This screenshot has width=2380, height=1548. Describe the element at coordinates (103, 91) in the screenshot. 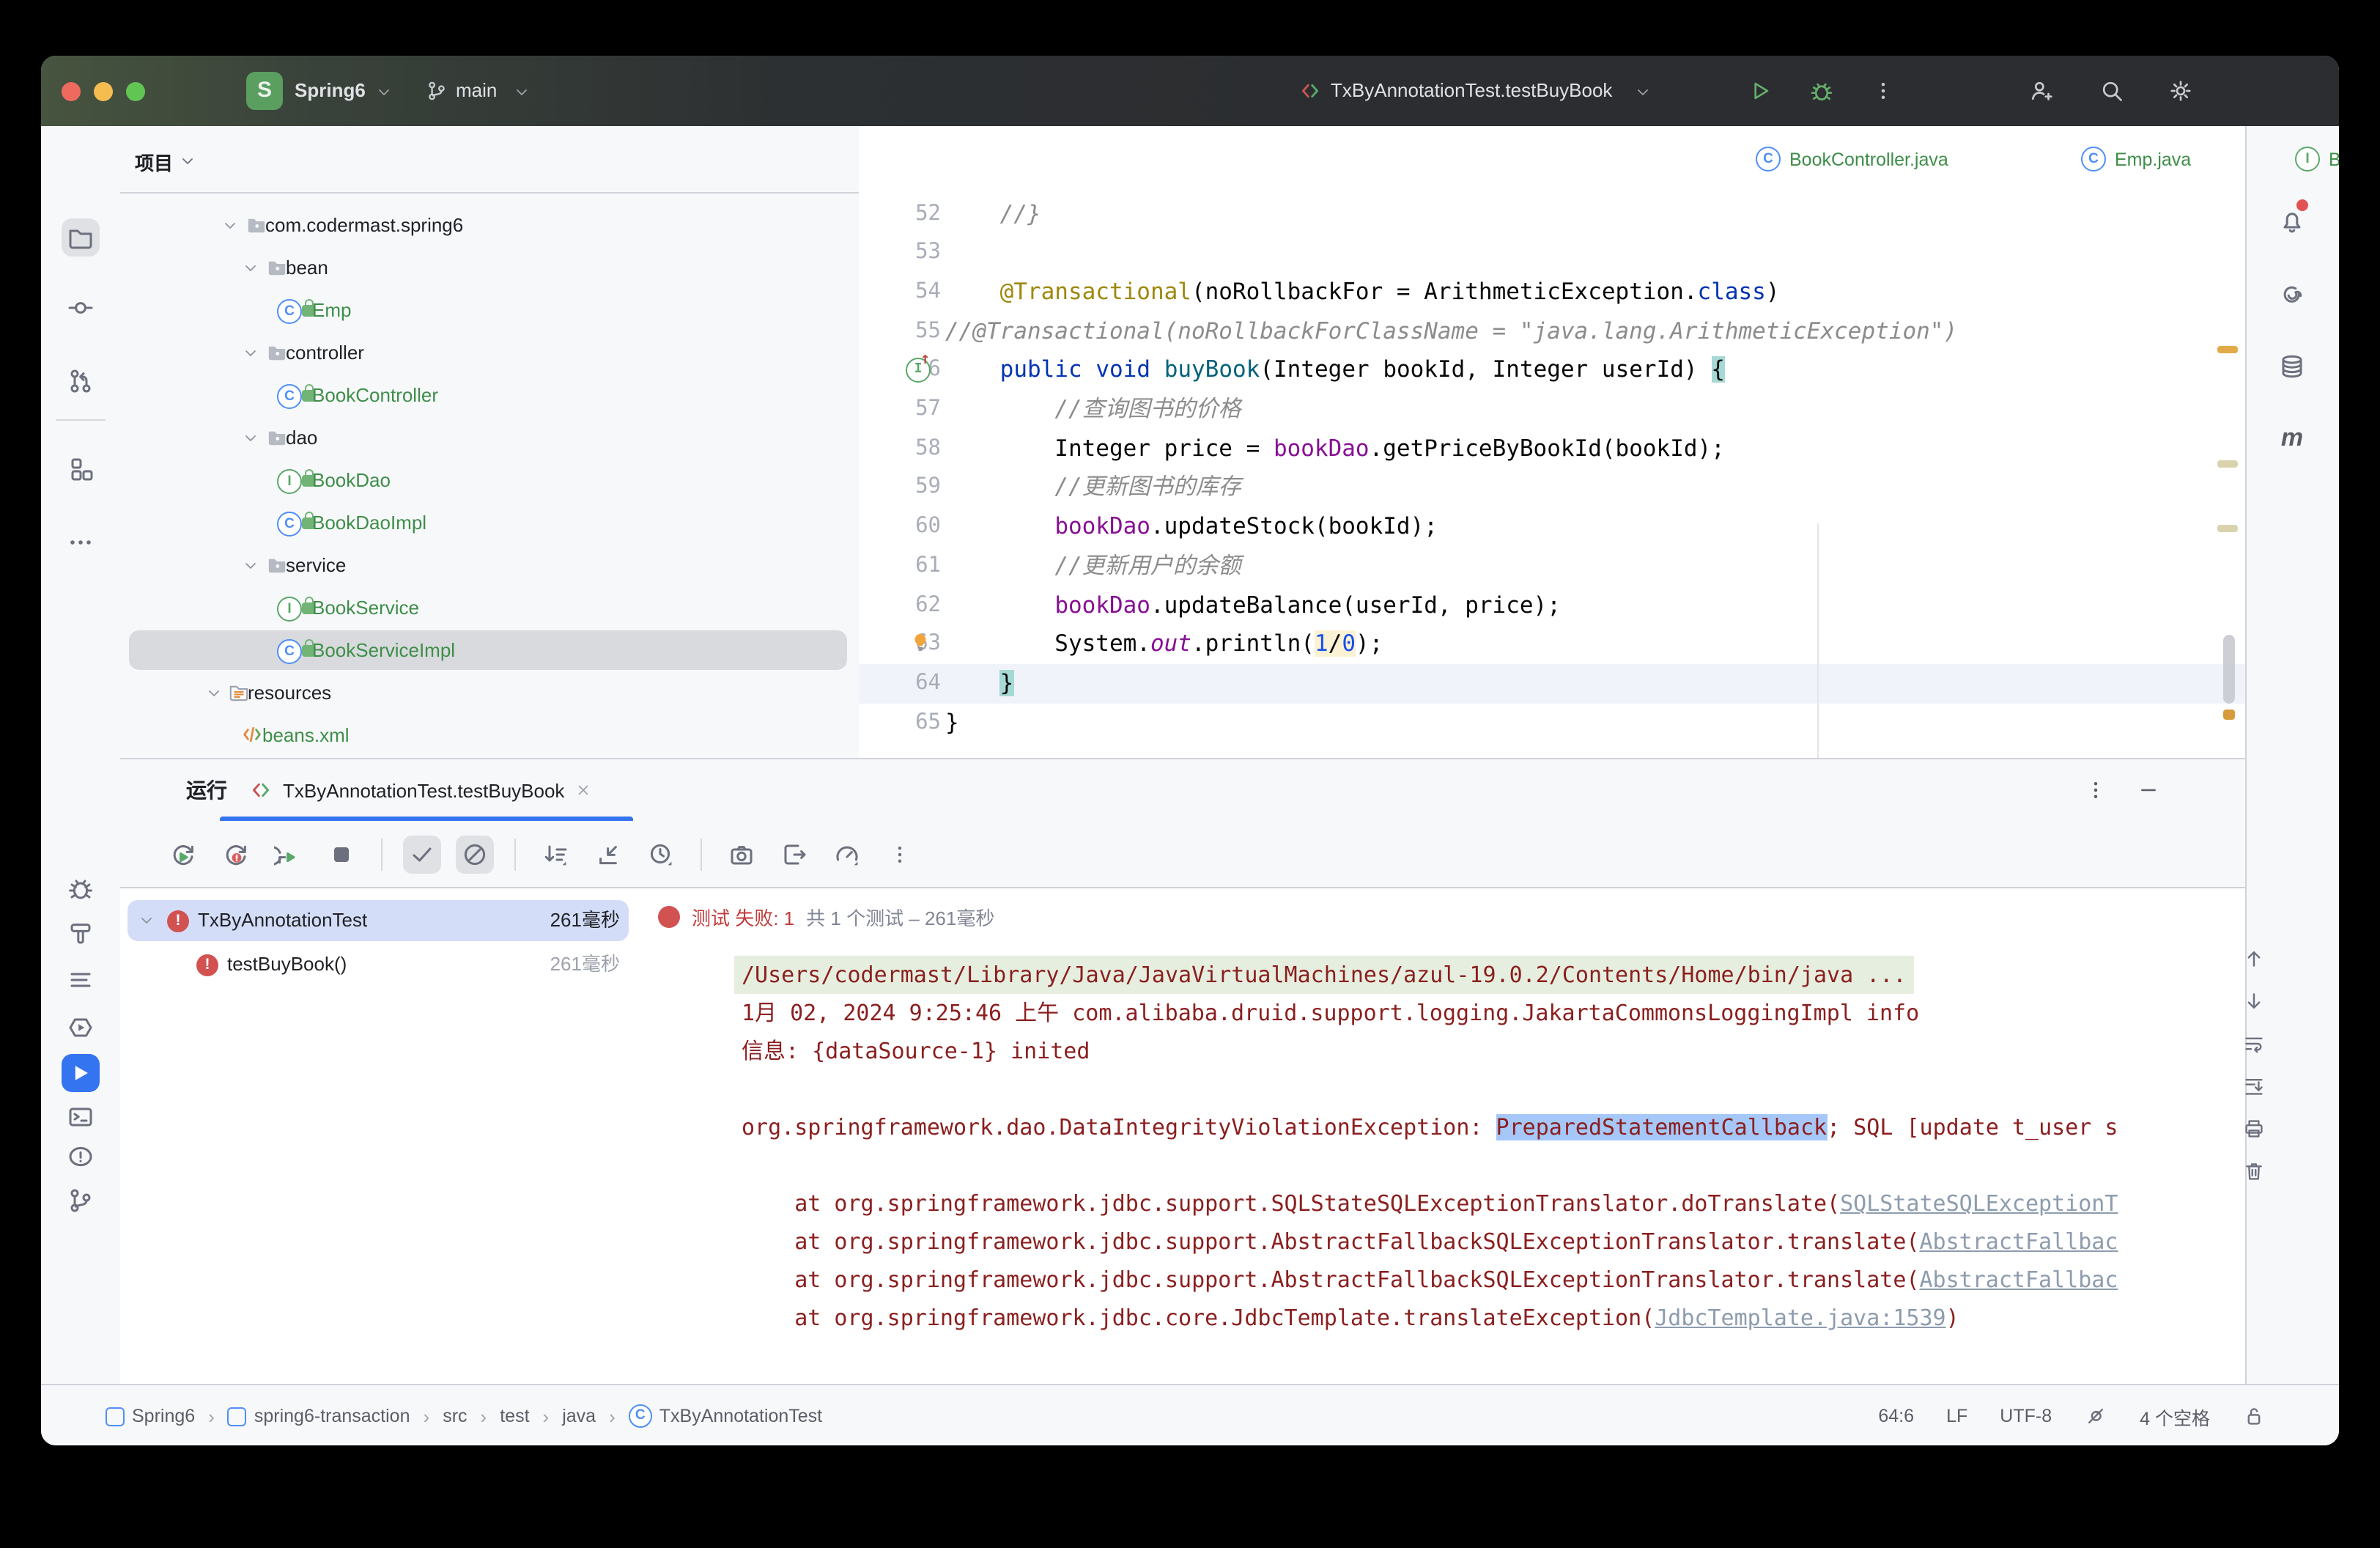

I see `minimize-window-button` at that location.